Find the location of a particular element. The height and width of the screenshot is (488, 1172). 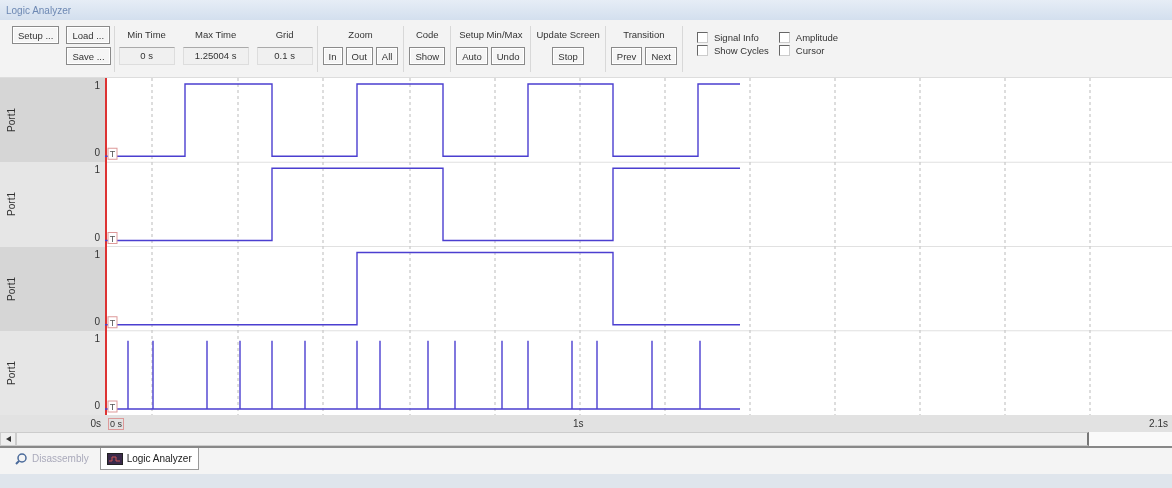

toolbar-button: Out is located at coordinates (359, 56).